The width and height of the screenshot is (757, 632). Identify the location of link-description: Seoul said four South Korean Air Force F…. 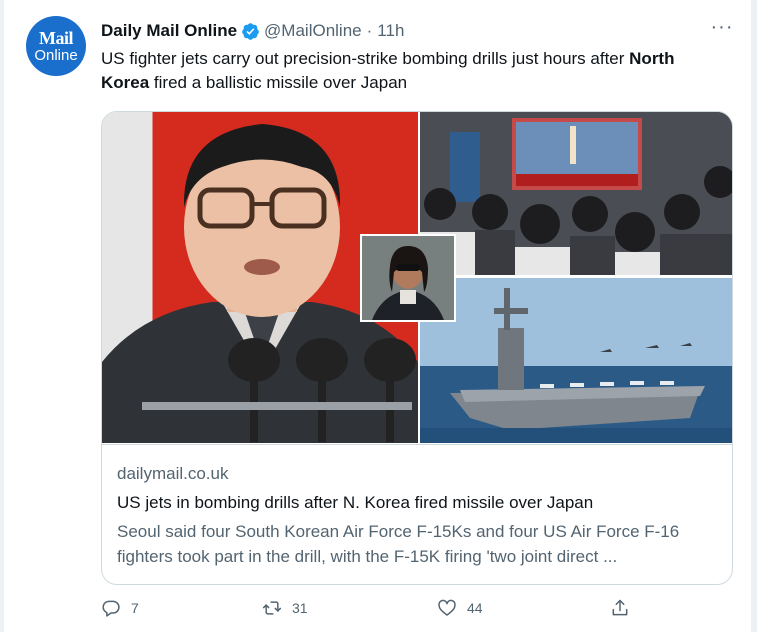
(398, 544).